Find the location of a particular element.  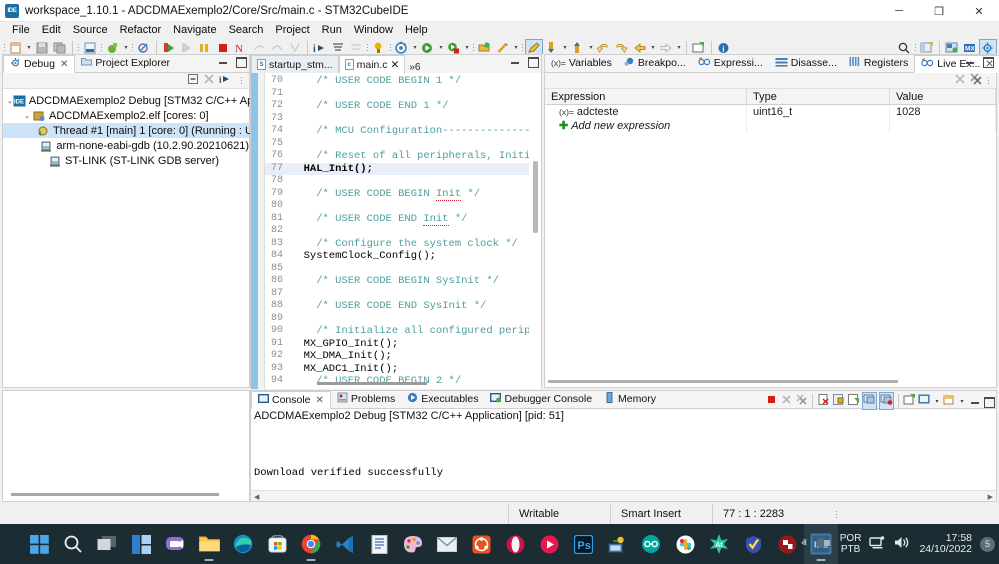

add-new-expression-row: ✚ Add new expression is located at coordinates (770, 126).